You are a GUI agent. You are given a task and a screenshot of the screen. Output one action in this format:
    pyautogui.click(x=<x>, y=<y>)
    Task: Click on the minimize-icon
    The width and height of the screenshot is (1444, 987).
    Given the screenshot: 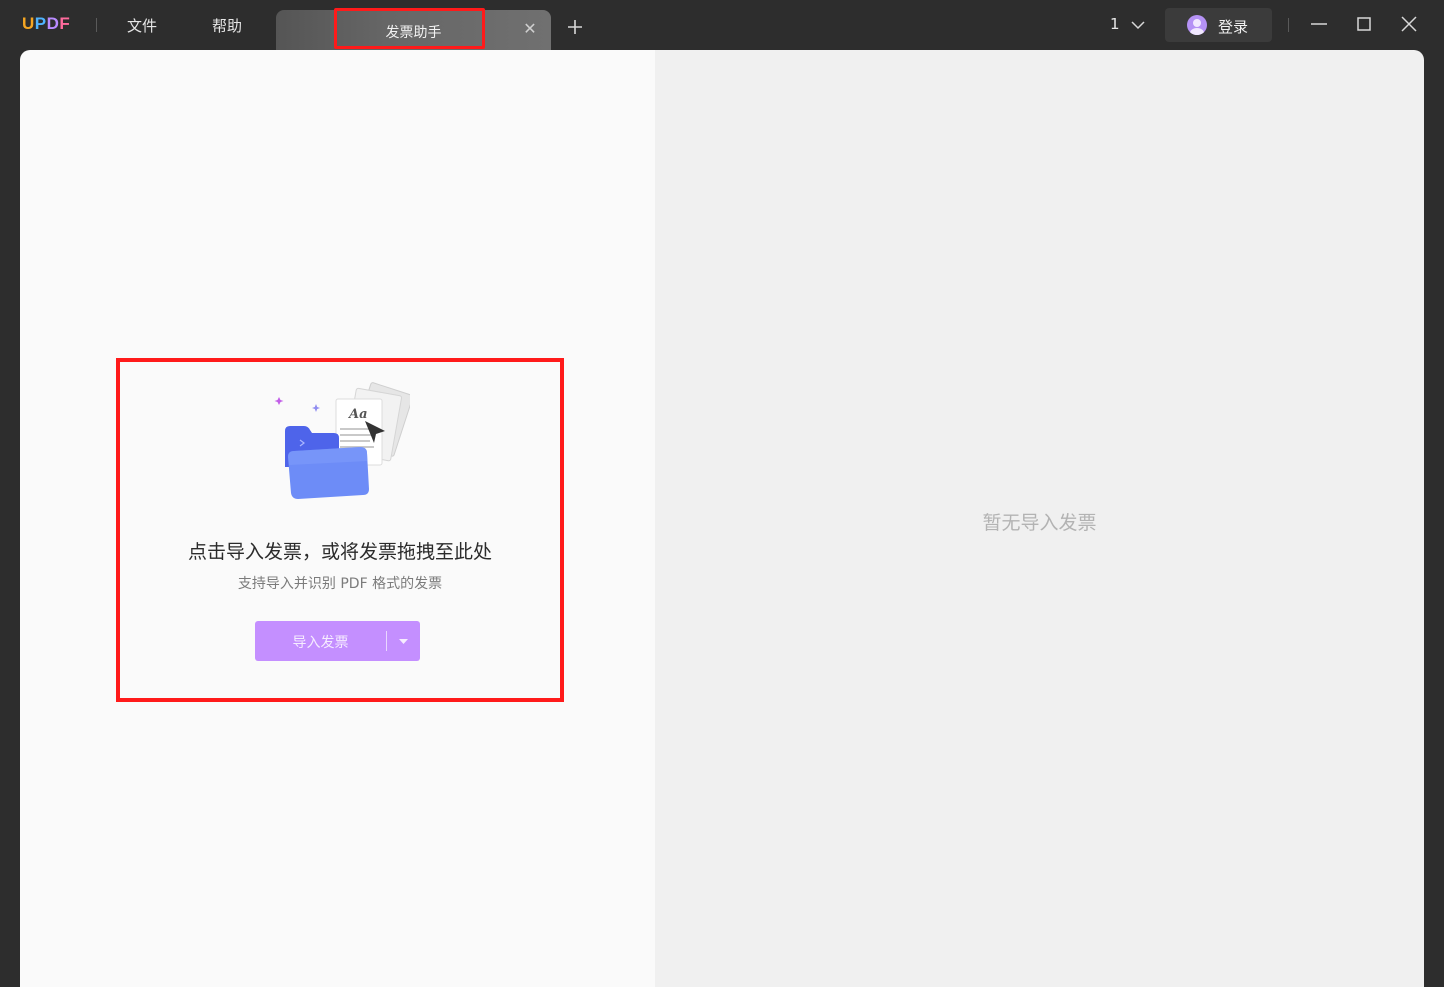 What is the action you would take?
    pyautogui.click(x=1319, y=24)
    